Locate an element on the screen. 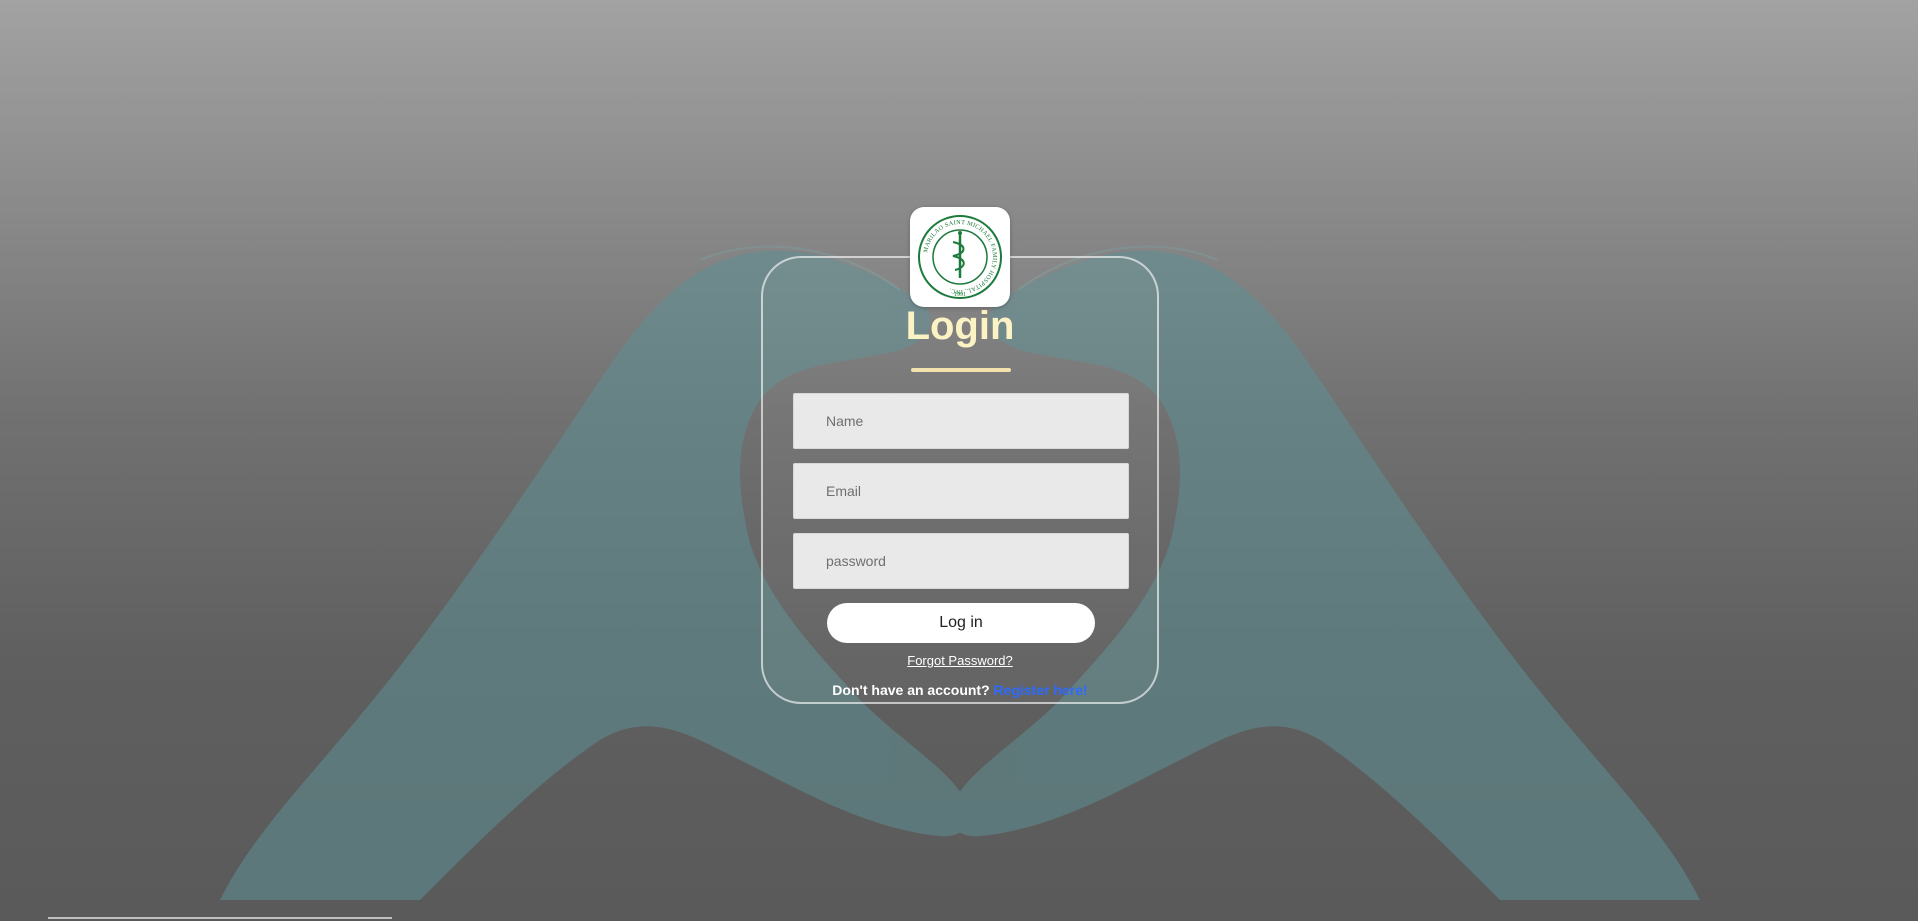  page-title: Login is located at coordinates (960, 326).